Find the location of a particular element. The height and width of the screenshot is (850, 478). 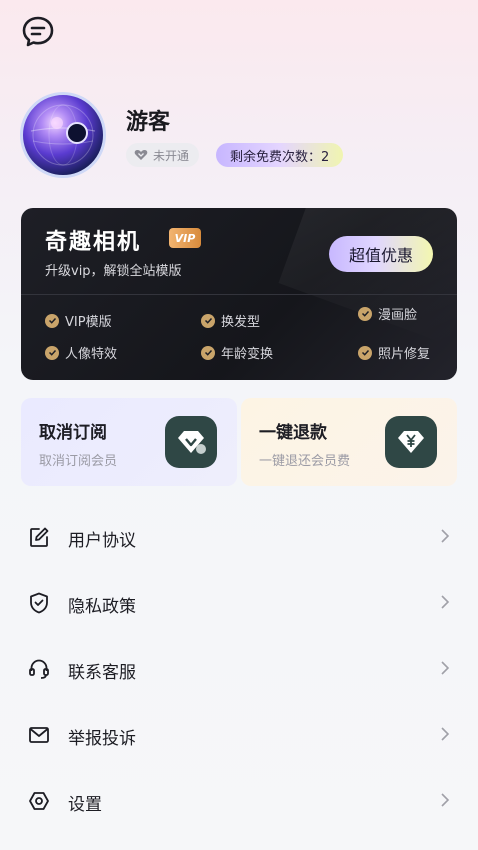

action-subtitle: 取消订阅会员 is located at coordinates (78, 461).